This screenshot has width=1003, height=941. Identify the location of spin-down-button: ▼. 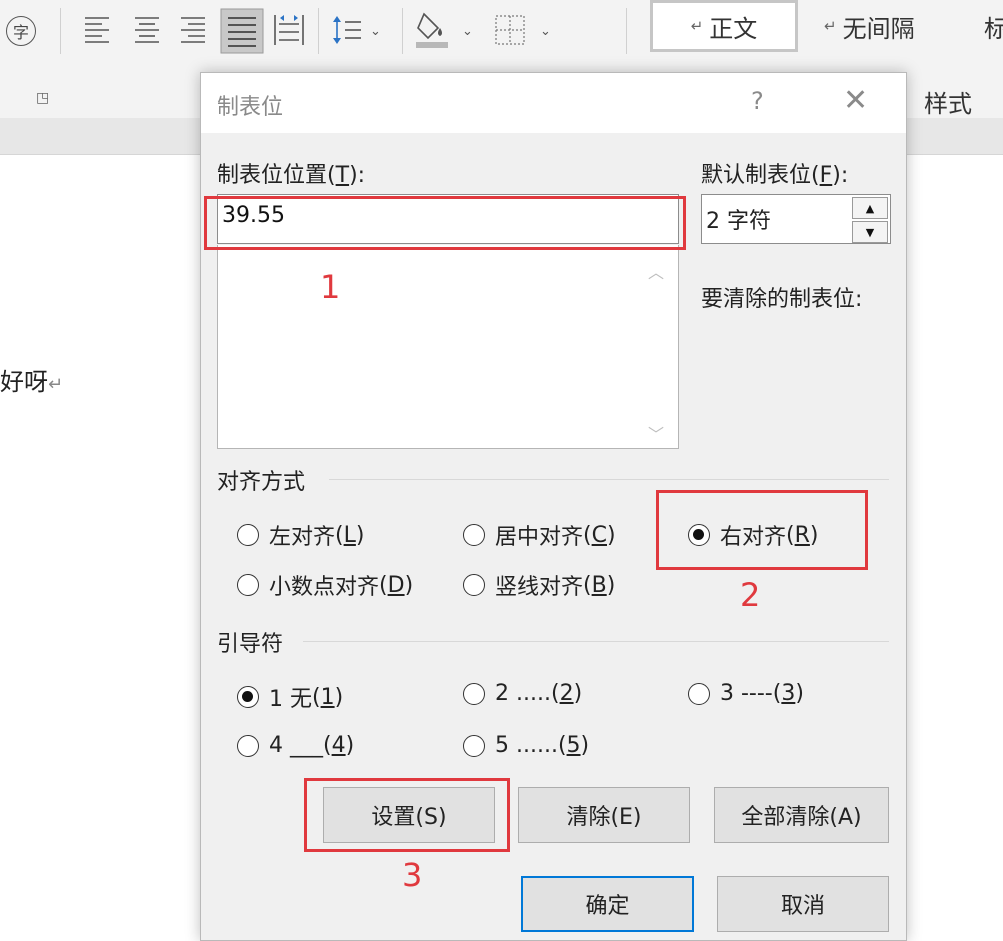
(870, 232).